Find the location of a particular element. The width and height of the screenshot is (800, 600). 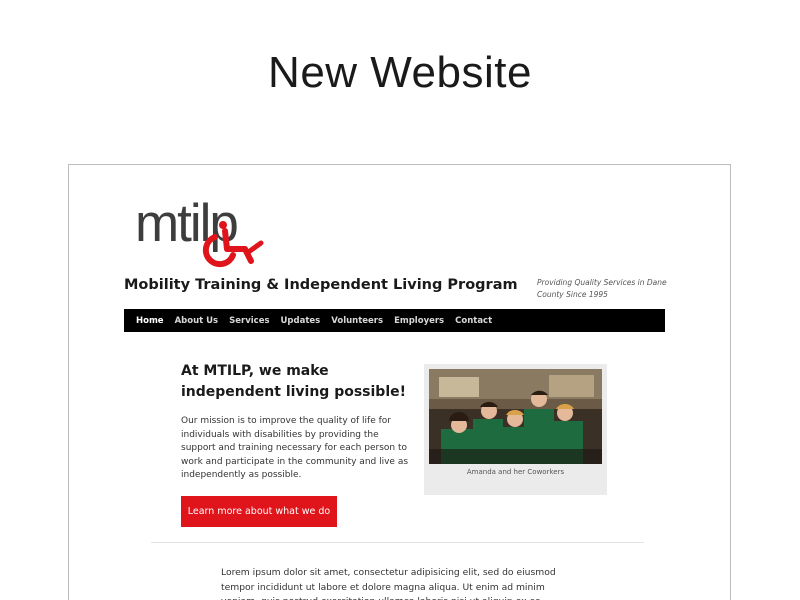

nav-item-updates: Updates is located at coordinates (301, 321).